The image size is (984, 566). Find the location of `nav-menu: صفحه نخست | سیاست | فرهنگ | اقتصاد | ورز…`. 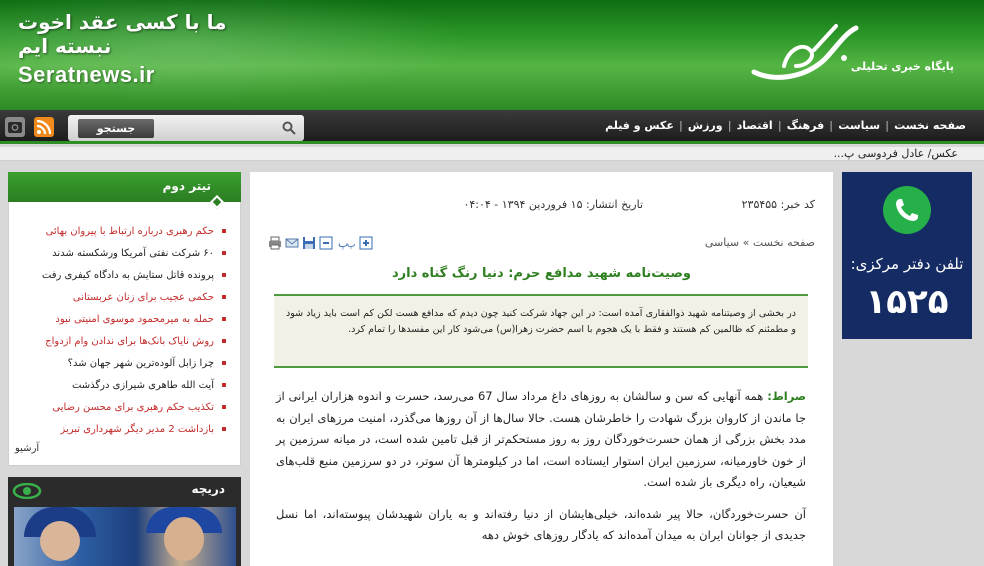

nav-menu: صفحه نخست | سیاست | فرهنگ | اقتصاد | ورز… is located at coordinates (785, 125).